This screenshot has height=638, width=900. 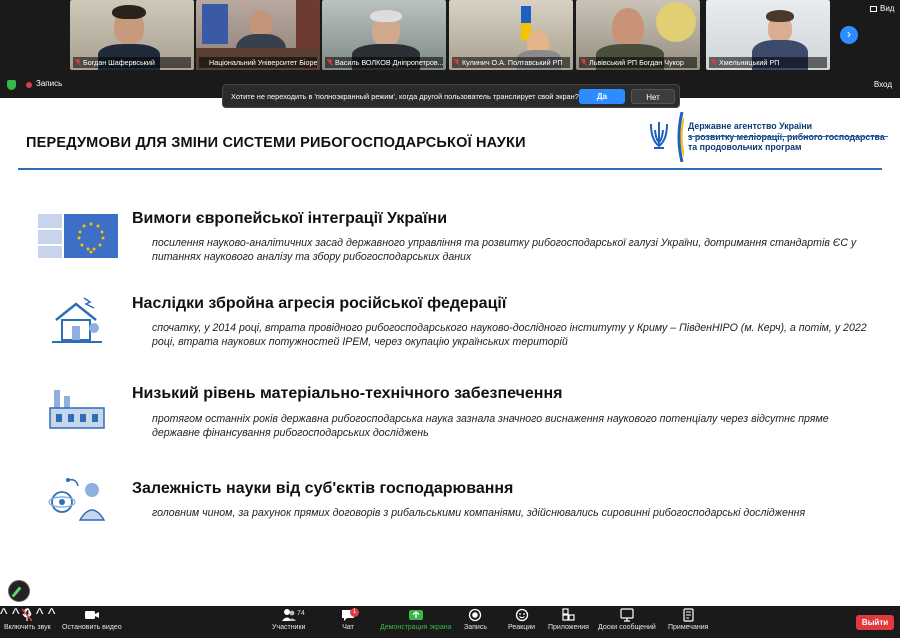 I want to click on recording-dot-icon, so click(x=29, y=85).